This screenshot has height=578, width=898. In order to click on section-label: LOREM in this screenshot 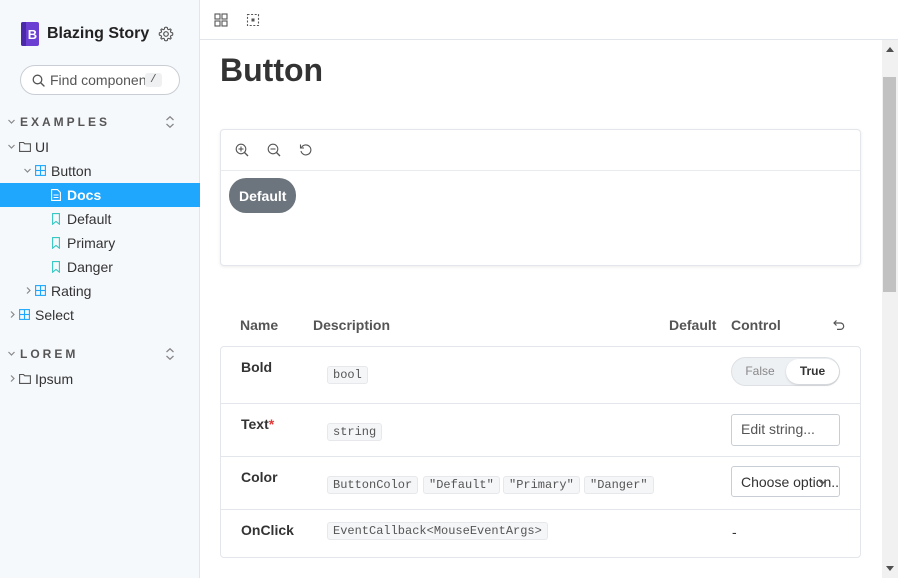, I will do `click(49, 354)`.